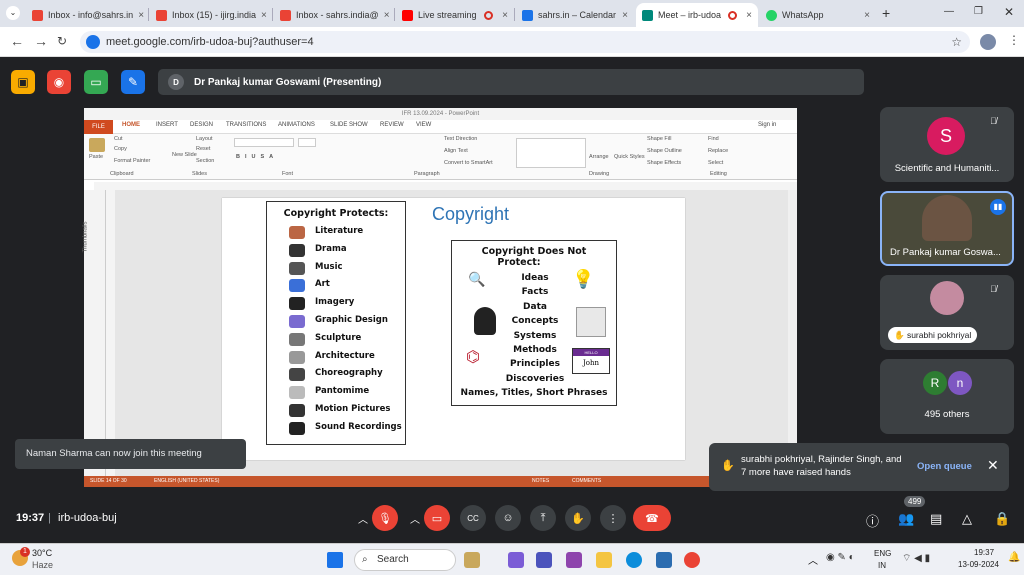  I want to click on ppt-tab-design: DESIGN, so click(201, 125).